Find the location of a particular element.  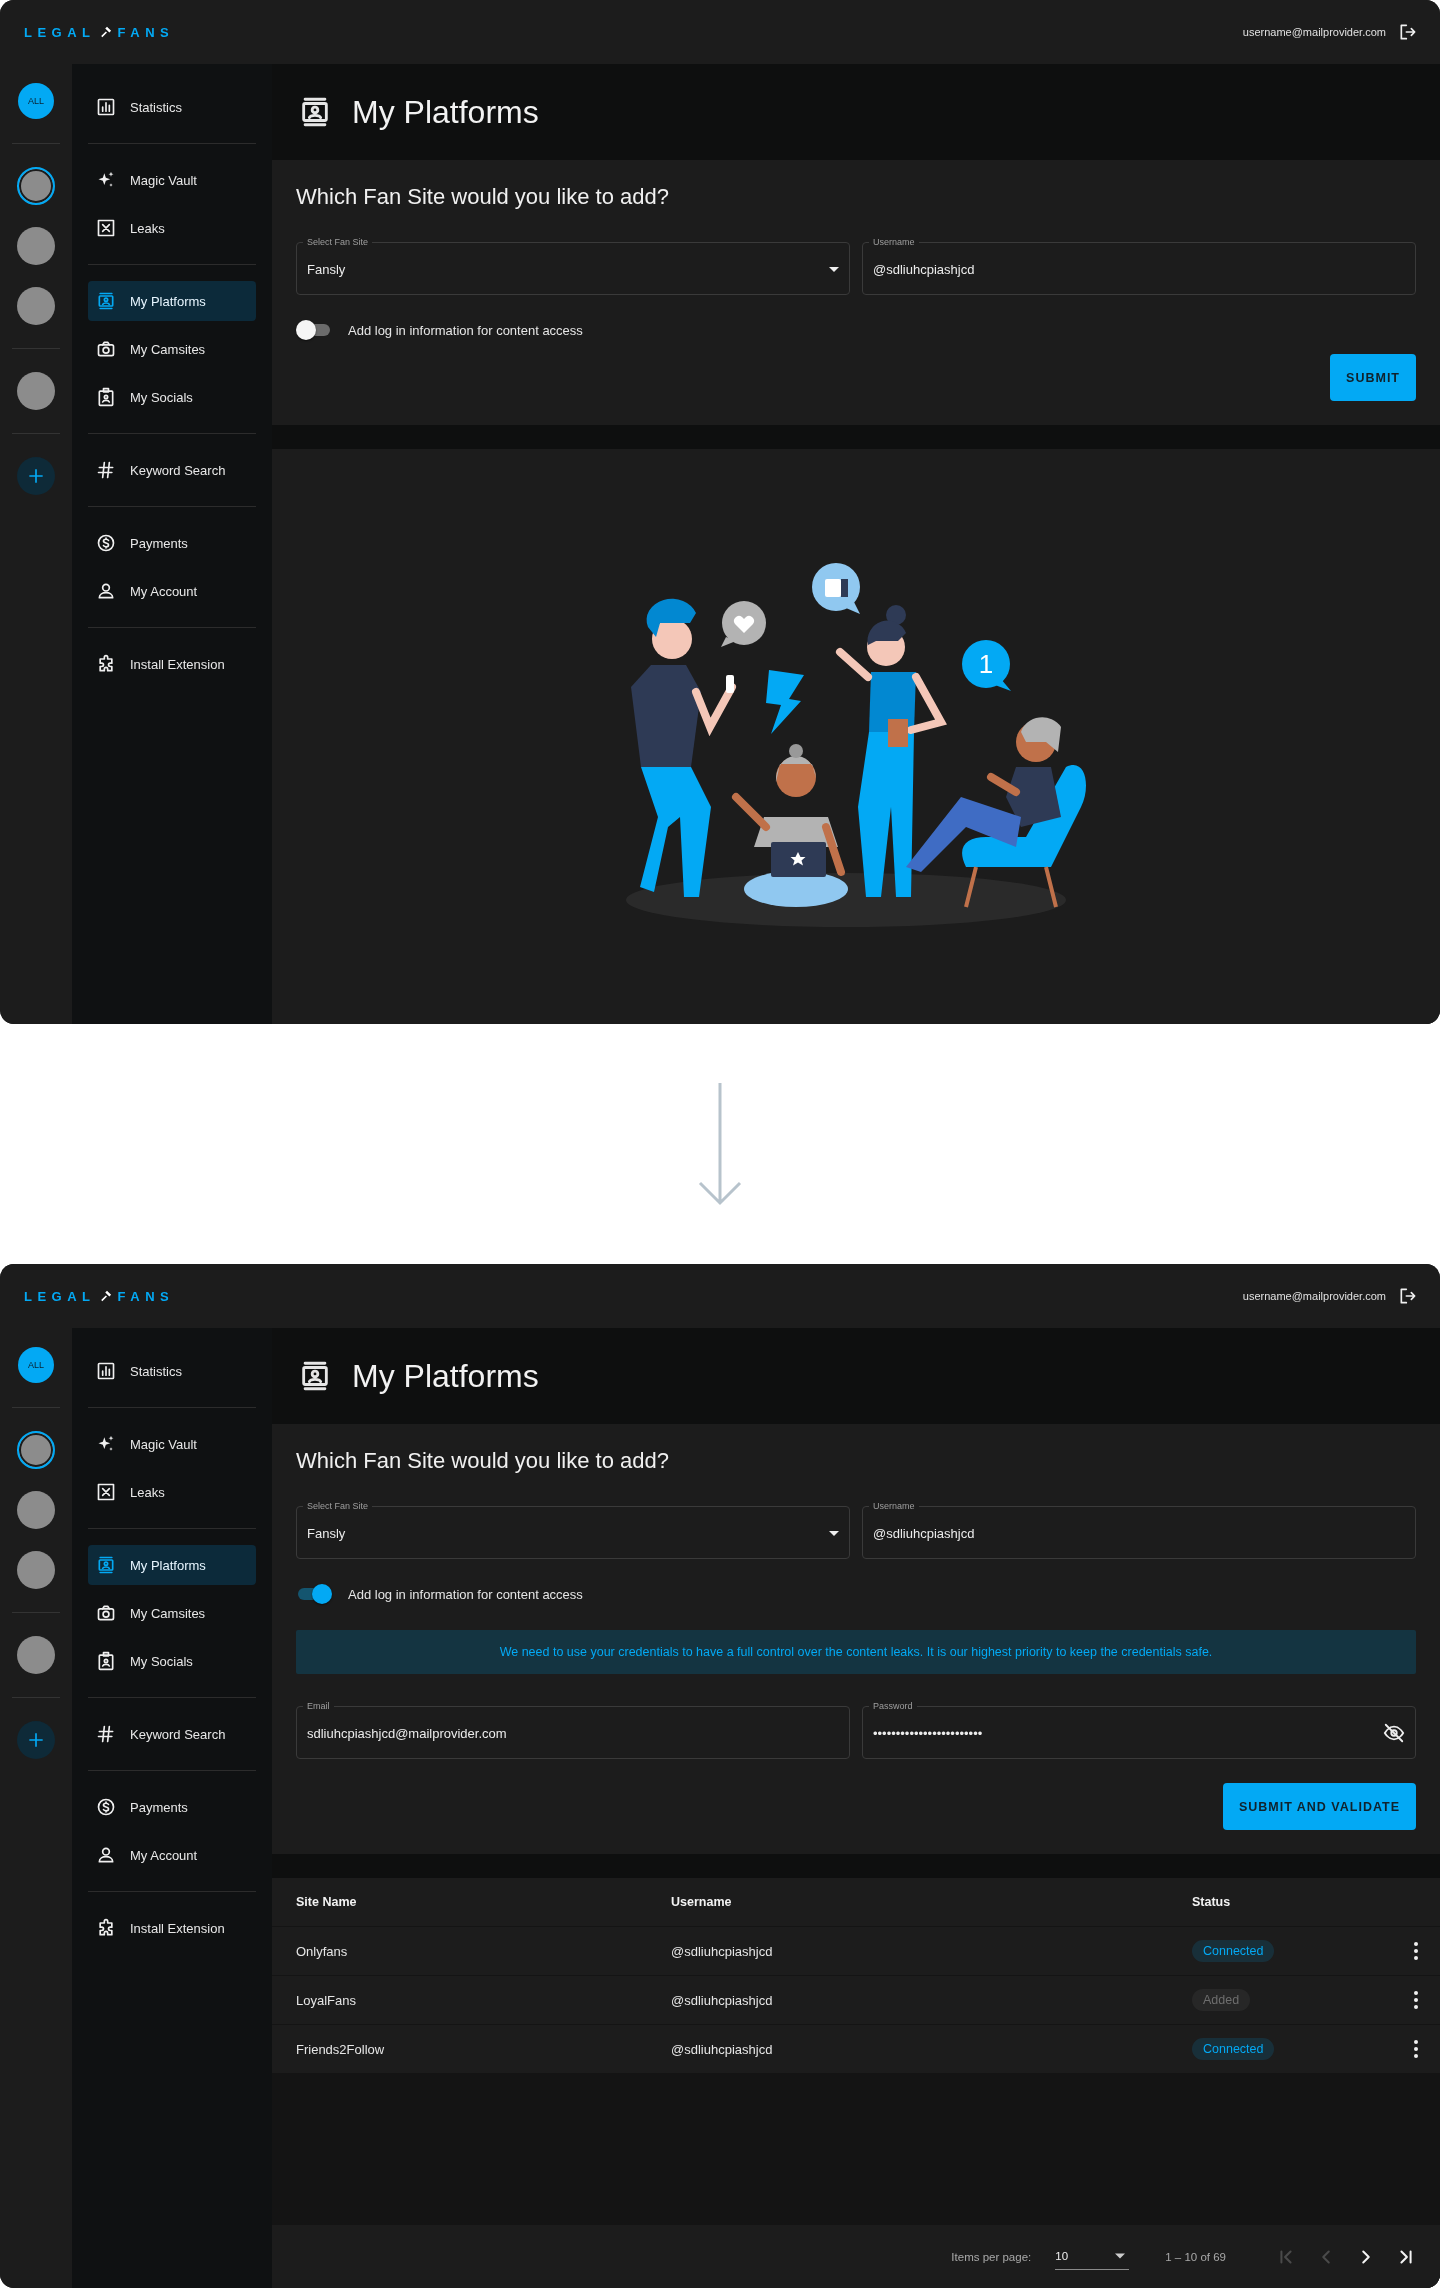

site-name-cell-text: LoyalFans is located at coordinates (326, 2000).